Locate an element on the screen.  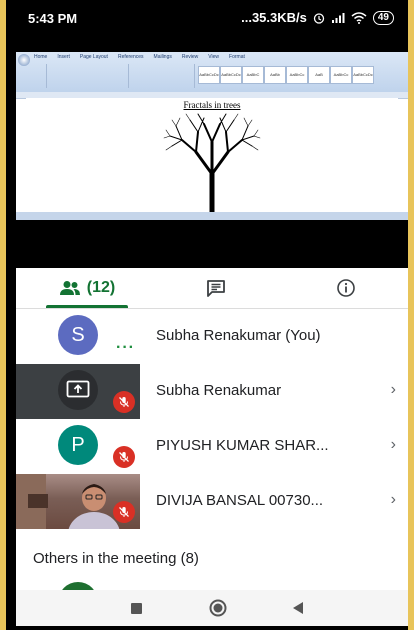
status-icons: ...35.3KB/s 49 is located at coordinates (317, 17).